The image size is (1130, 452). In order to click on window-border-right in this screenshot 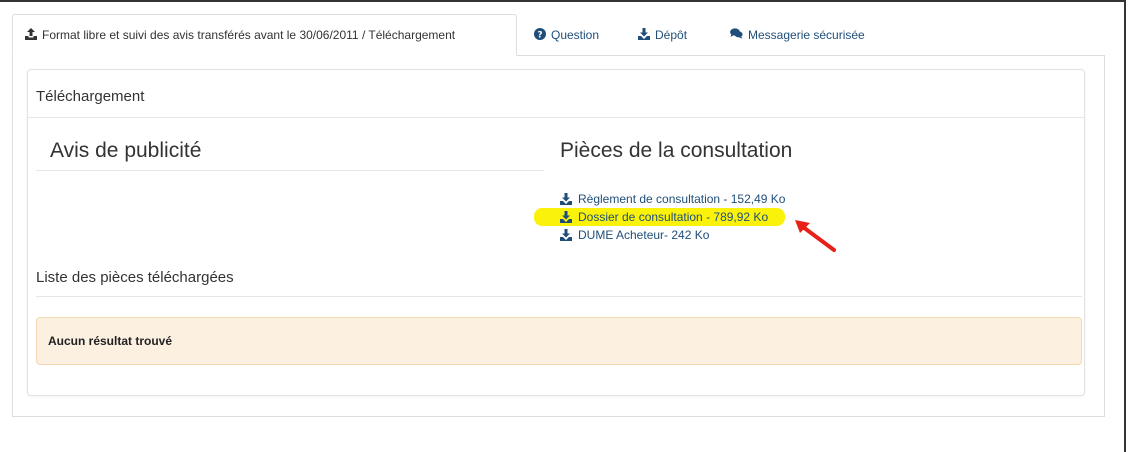, I will do `click(1125, 226)`.